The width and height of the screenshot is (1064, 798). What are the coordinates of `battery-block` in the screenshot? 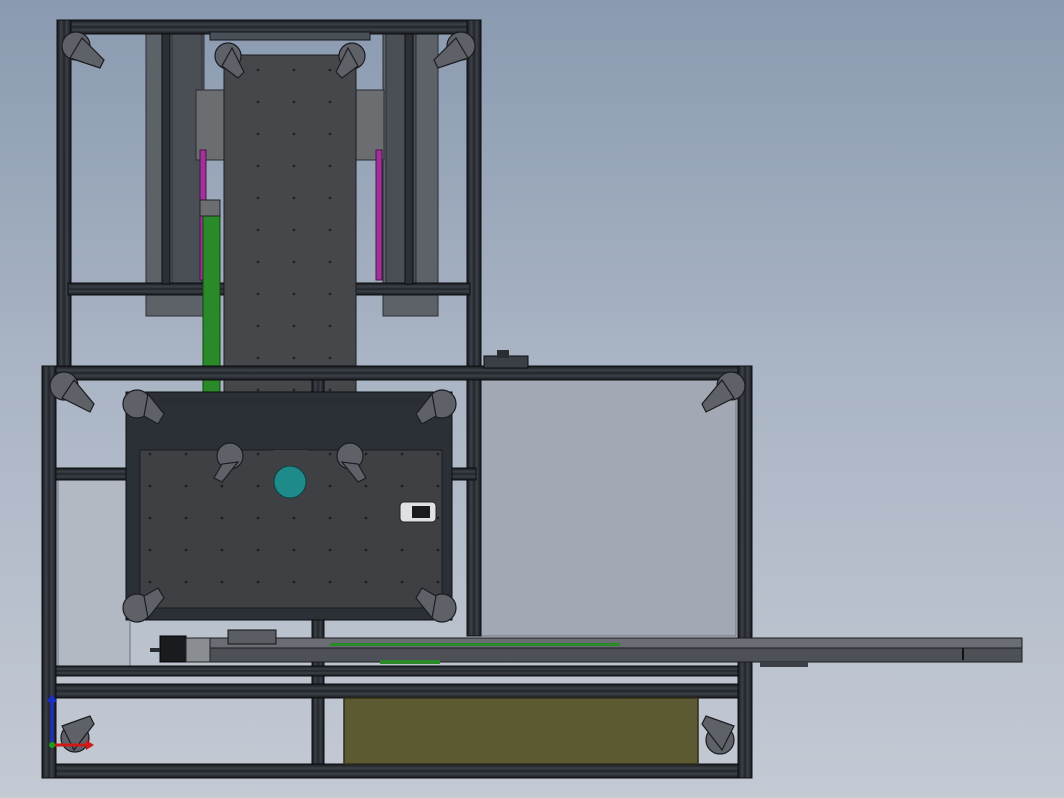 It's located at (521, 731).